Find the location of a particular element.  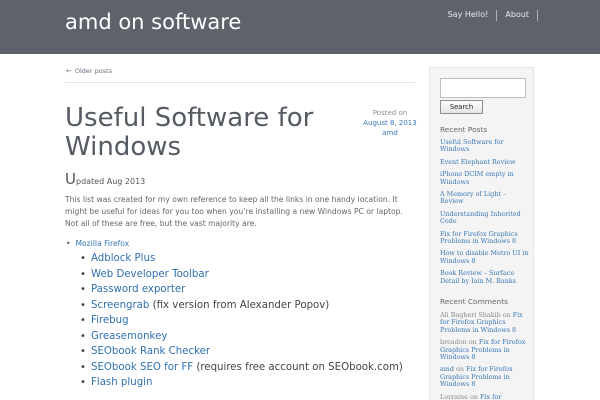

addon-link: Greasemonkey is located at coordinates (129, 336).